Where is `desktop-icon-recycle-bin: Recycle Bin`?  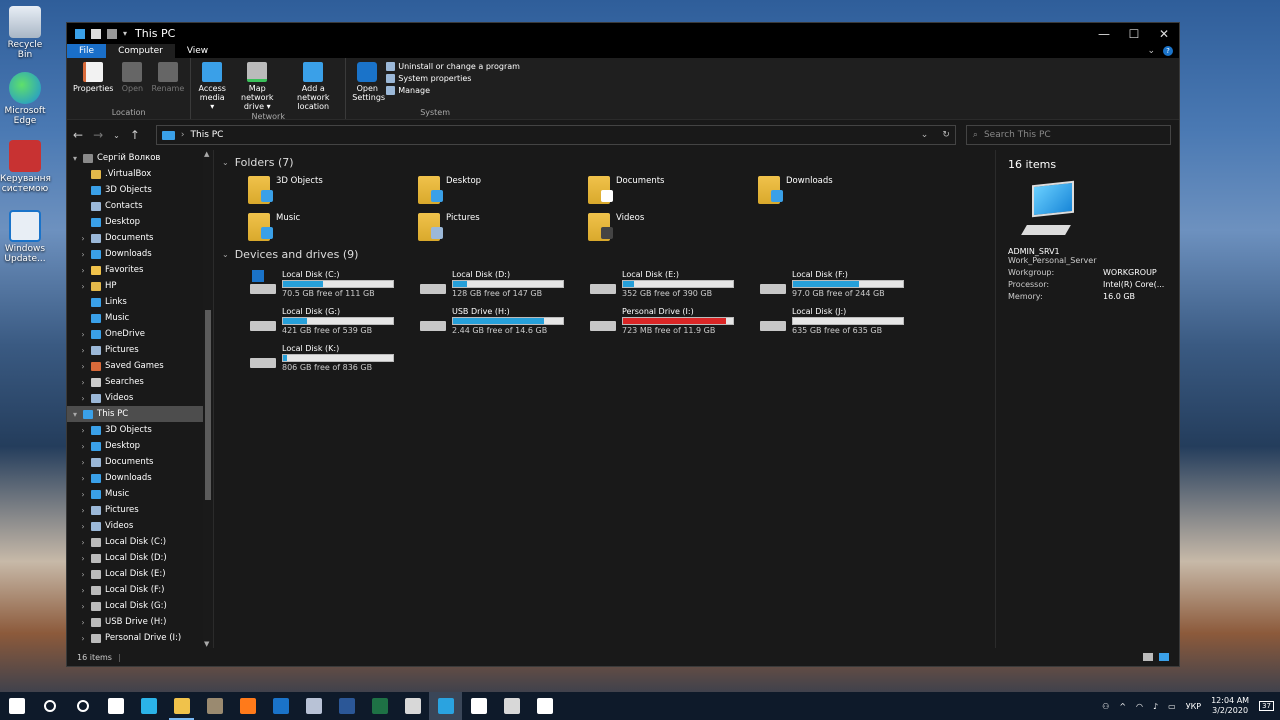 desktop-icon-recycle-bin: Recycle Bin is located at coordinates (25, 33).